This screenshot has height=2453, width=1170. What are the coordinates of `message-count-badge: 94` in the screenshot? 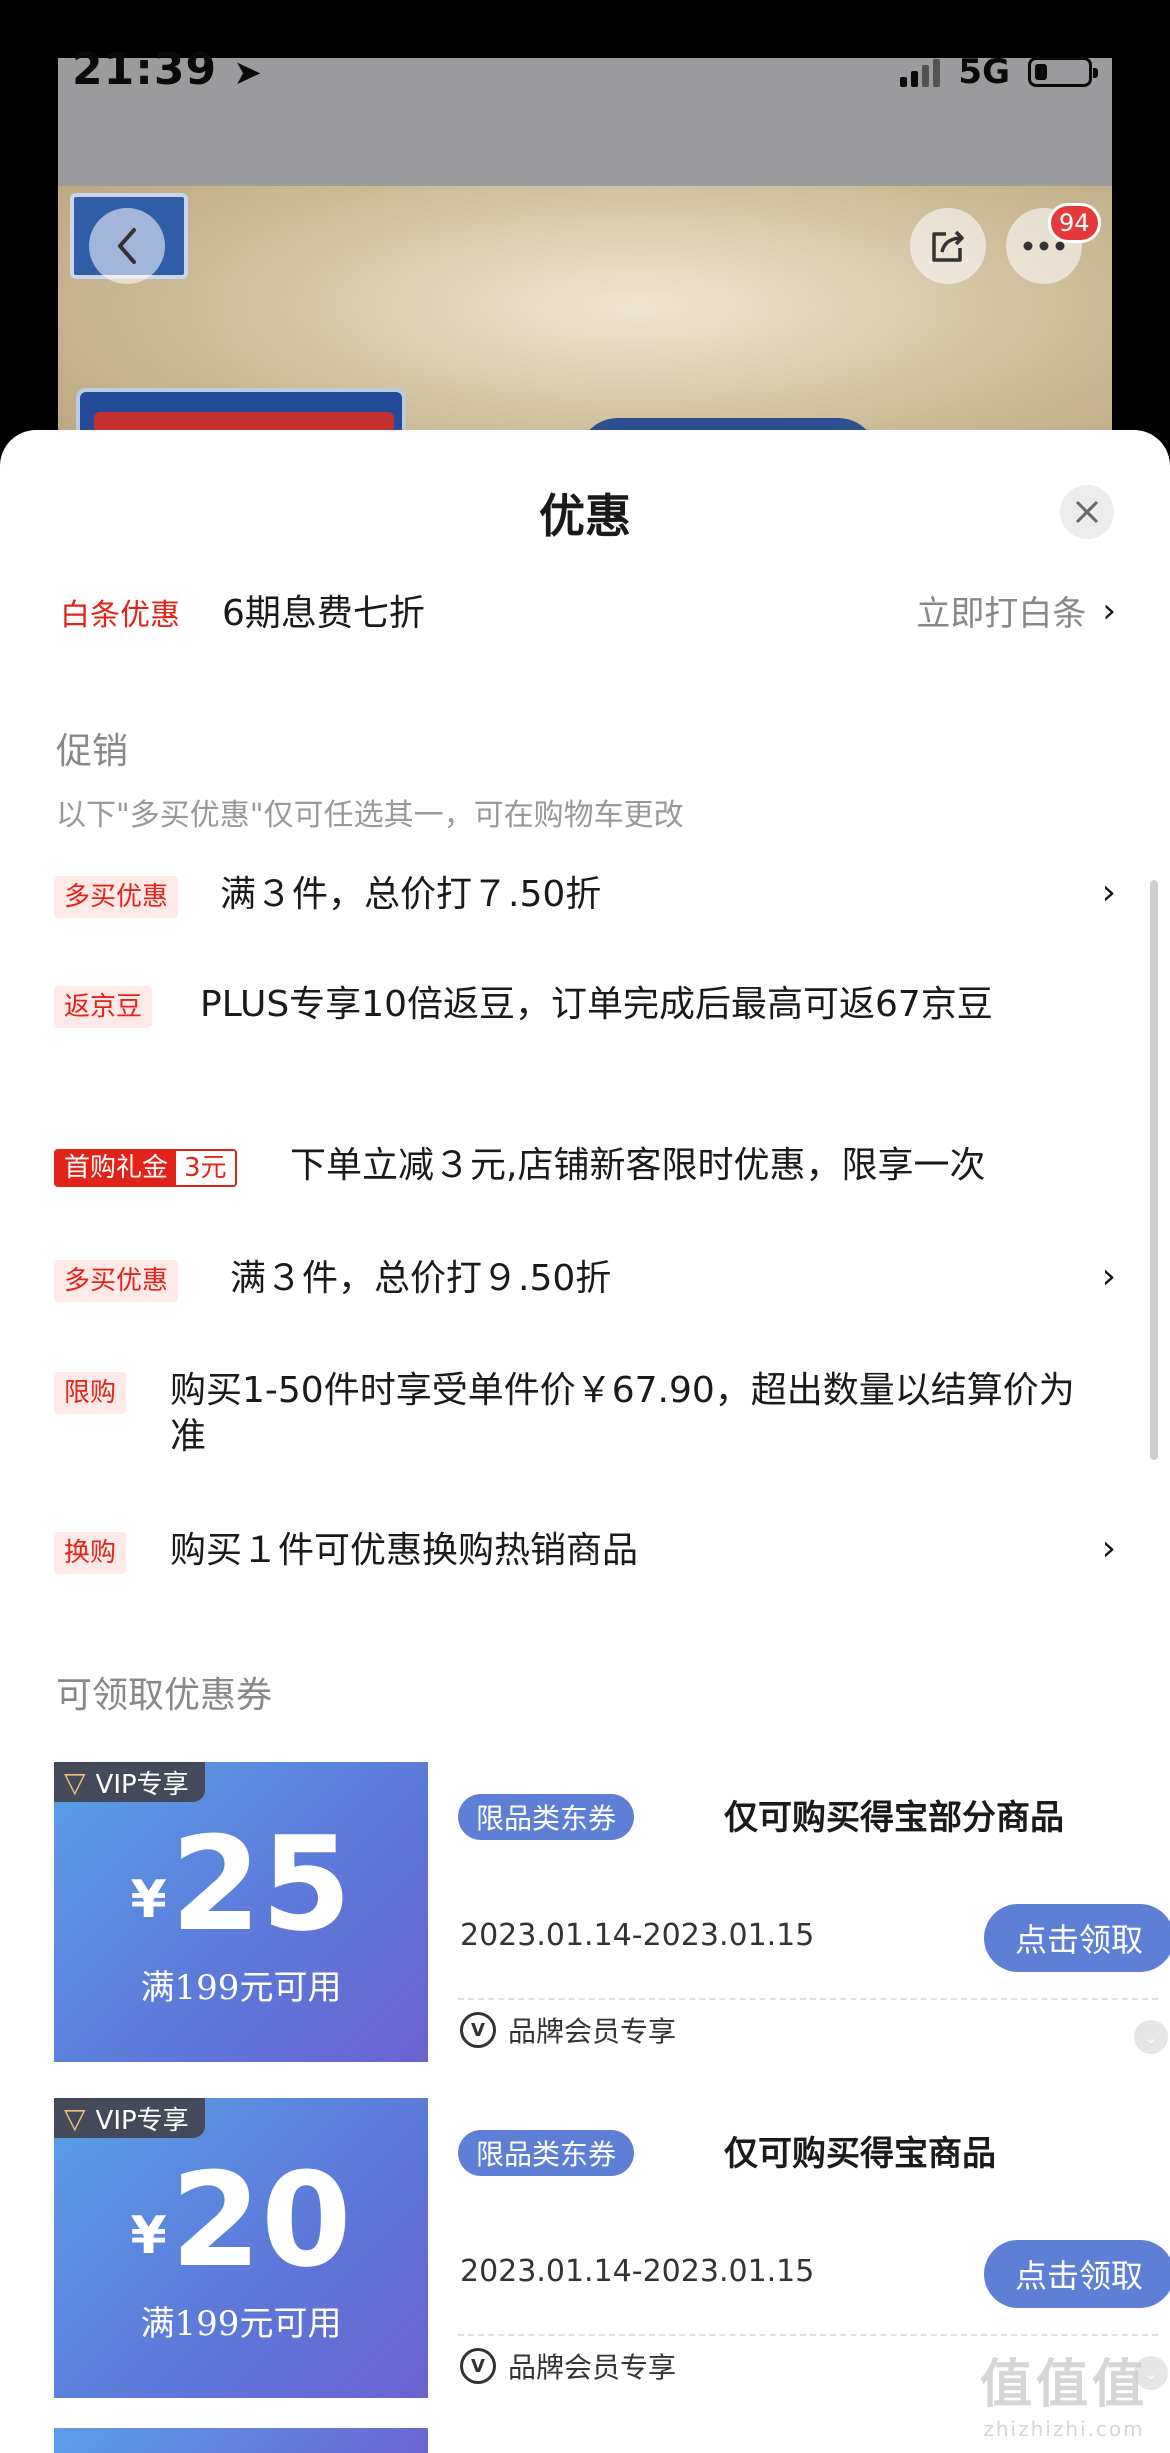 It's located at (1074, 223).